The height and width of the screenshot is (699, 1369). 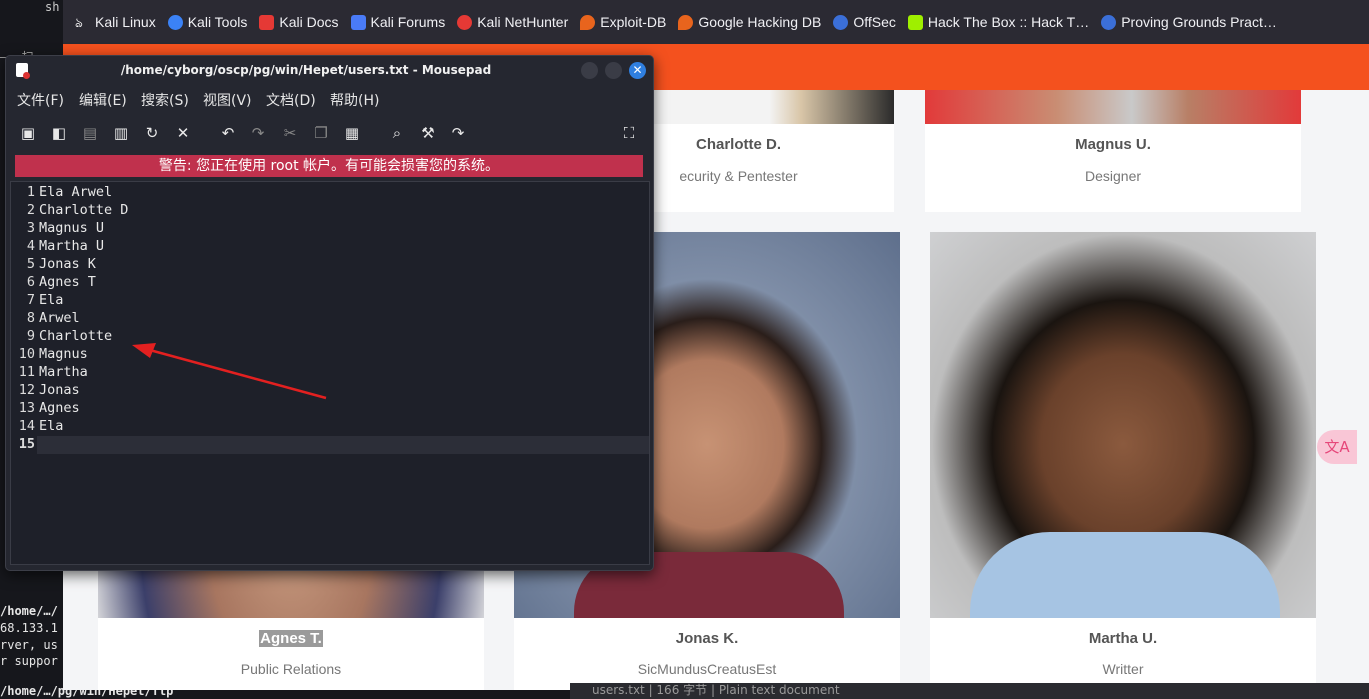 What do you see at coordinates (67, 264) in the screenshot?
I see `line-text: Jonas K` at bounding box center [67, 264].